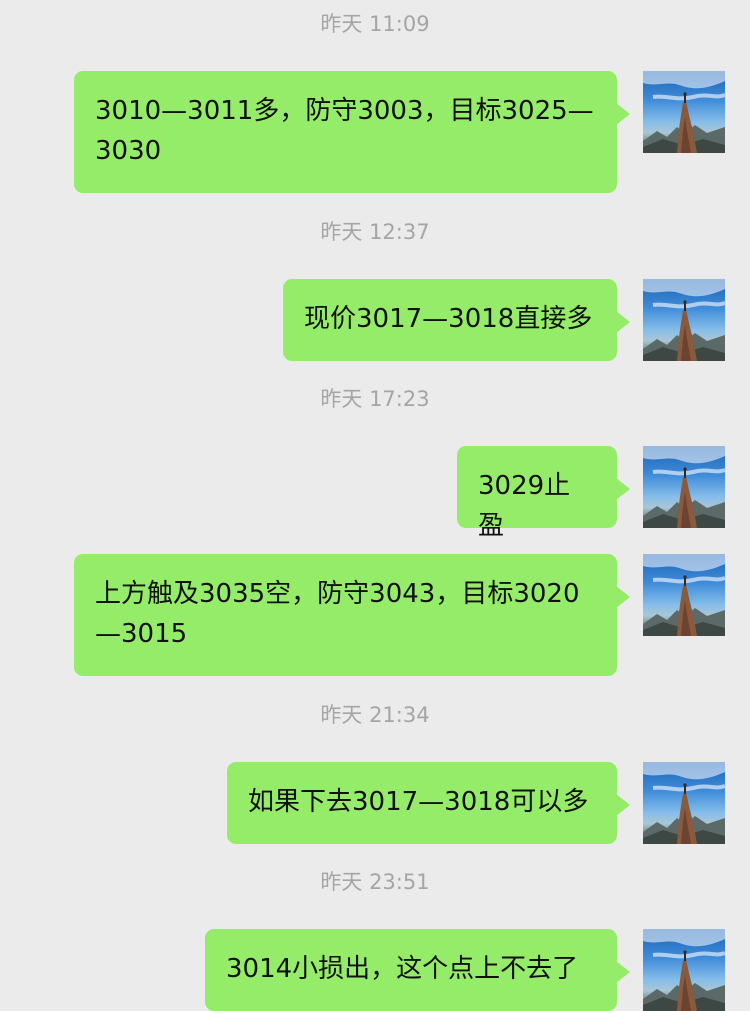 The width and height of the screenshot is (750, 1011). What do you see at coordinates (375, 24) in the screenshot?
I see `timestamp: 昨天 11:09` at bounding box center [375, 24].